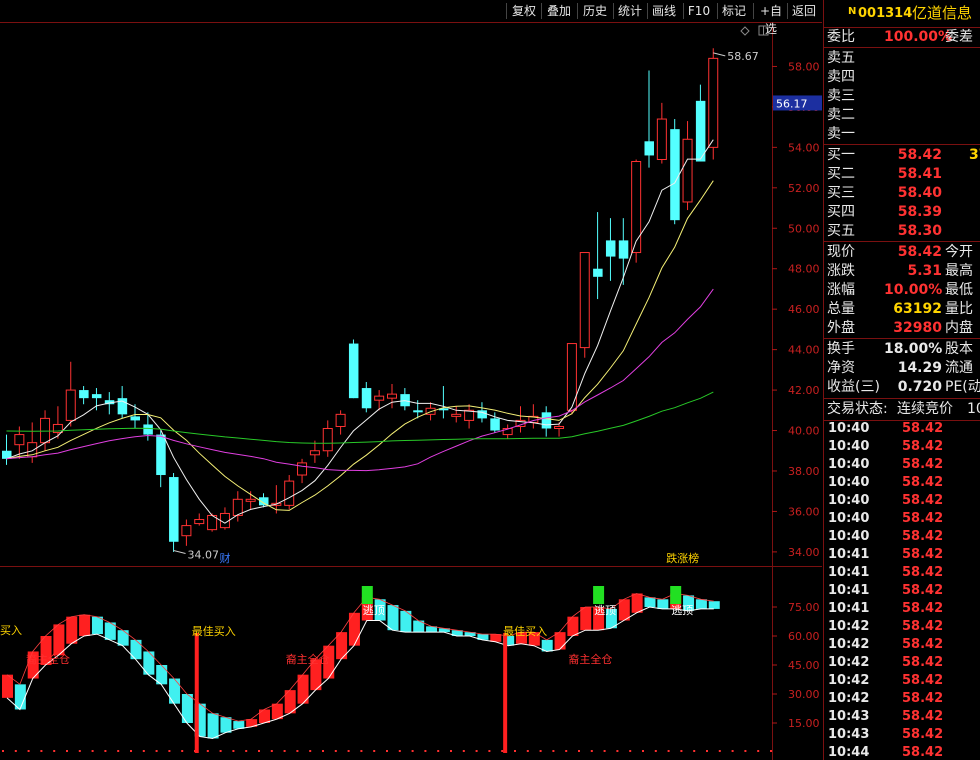 The width and height of the screenshot is (980, 760). What do you see at coordinates (804, 188) in the screenshot?
I see `price-tick-label: 52.00` at bounding box center [804, 188].